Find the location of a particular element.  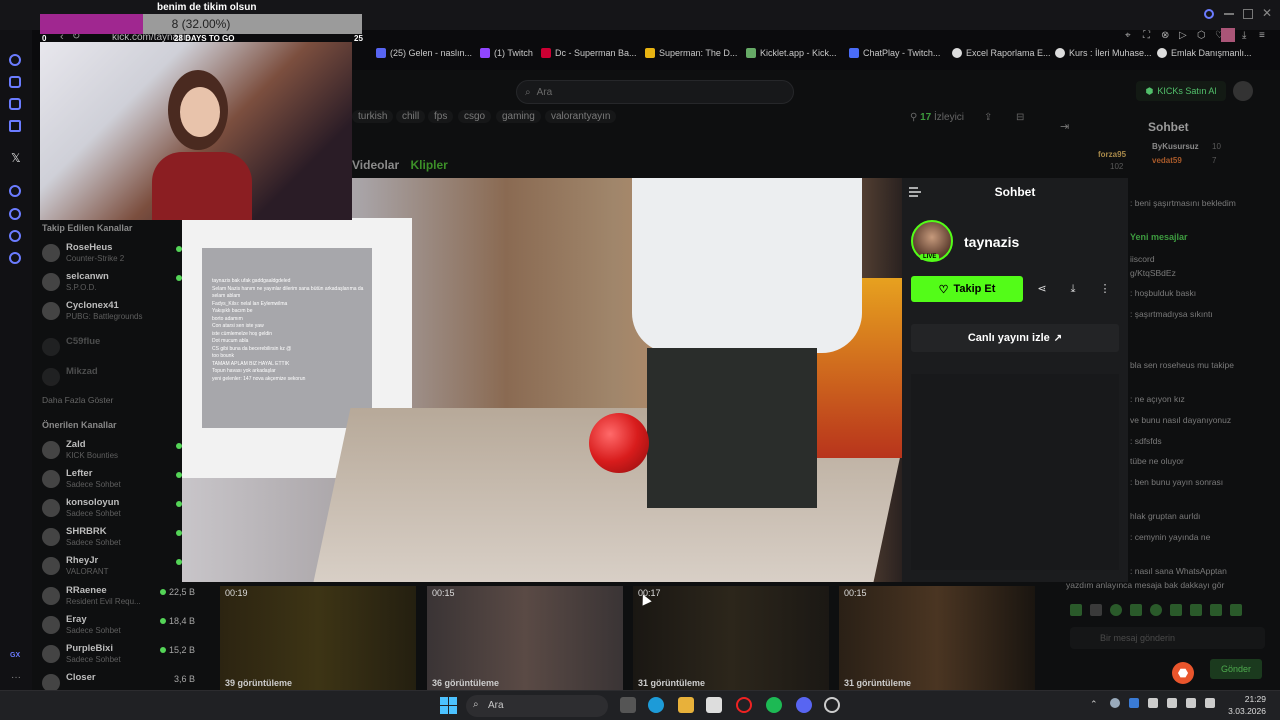

games-icon is located at coordinates (15, 104).